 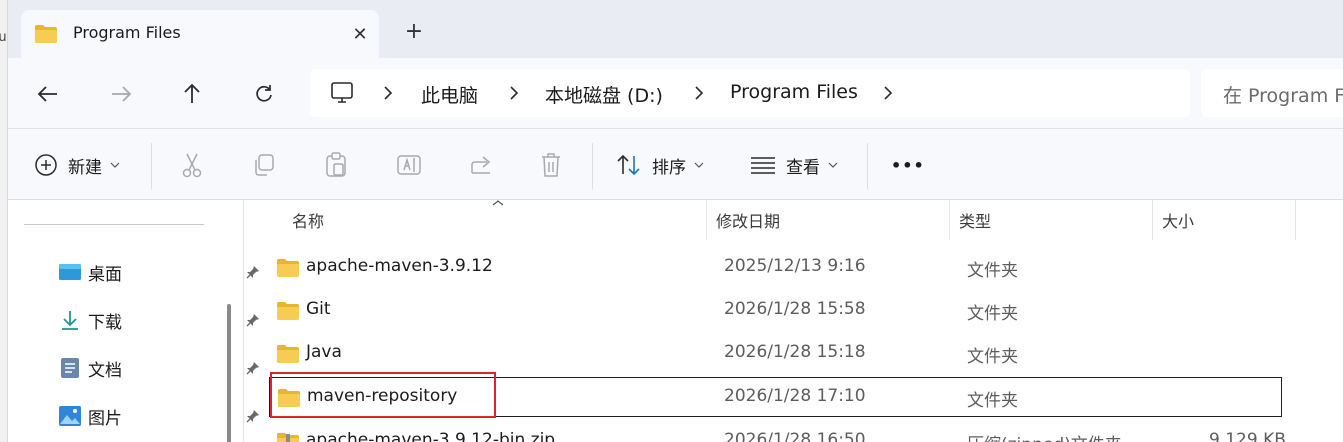 What do you see at coordinates (795, 266) in the screenshot?
I see `file-date: 2025/12/13 9:16` at bounding box center [795, 266].